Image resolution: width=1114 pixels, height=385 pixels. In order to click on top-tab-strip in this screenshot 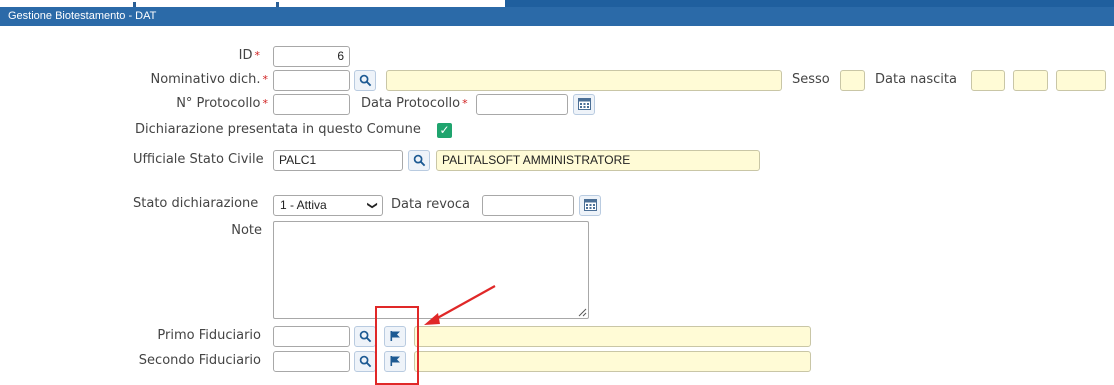, I will do `click(557, 3)`.